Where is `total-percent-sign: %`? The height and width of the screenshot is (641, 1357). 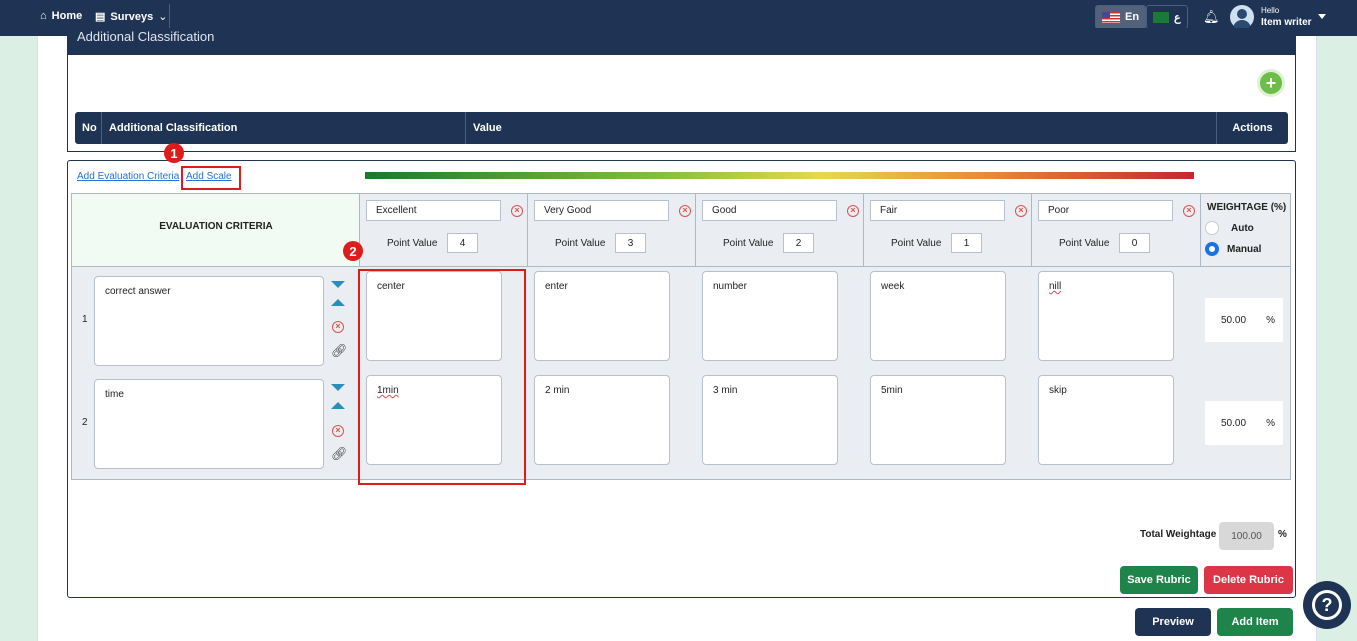
total-percent-sign: % is located at coordinates (1282, 534).